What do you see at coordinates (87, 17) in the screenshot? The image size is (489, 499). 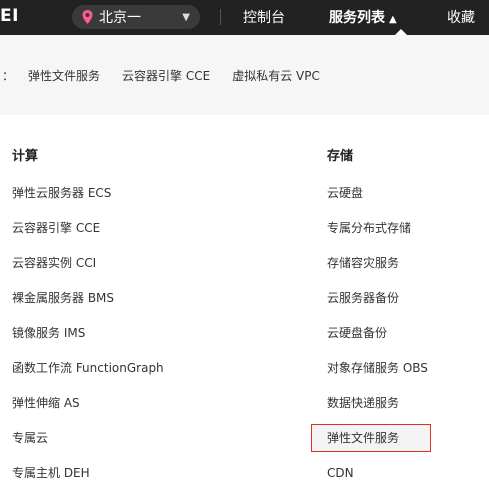 I see `location-pin-icon` at bounding box center [87, 17].